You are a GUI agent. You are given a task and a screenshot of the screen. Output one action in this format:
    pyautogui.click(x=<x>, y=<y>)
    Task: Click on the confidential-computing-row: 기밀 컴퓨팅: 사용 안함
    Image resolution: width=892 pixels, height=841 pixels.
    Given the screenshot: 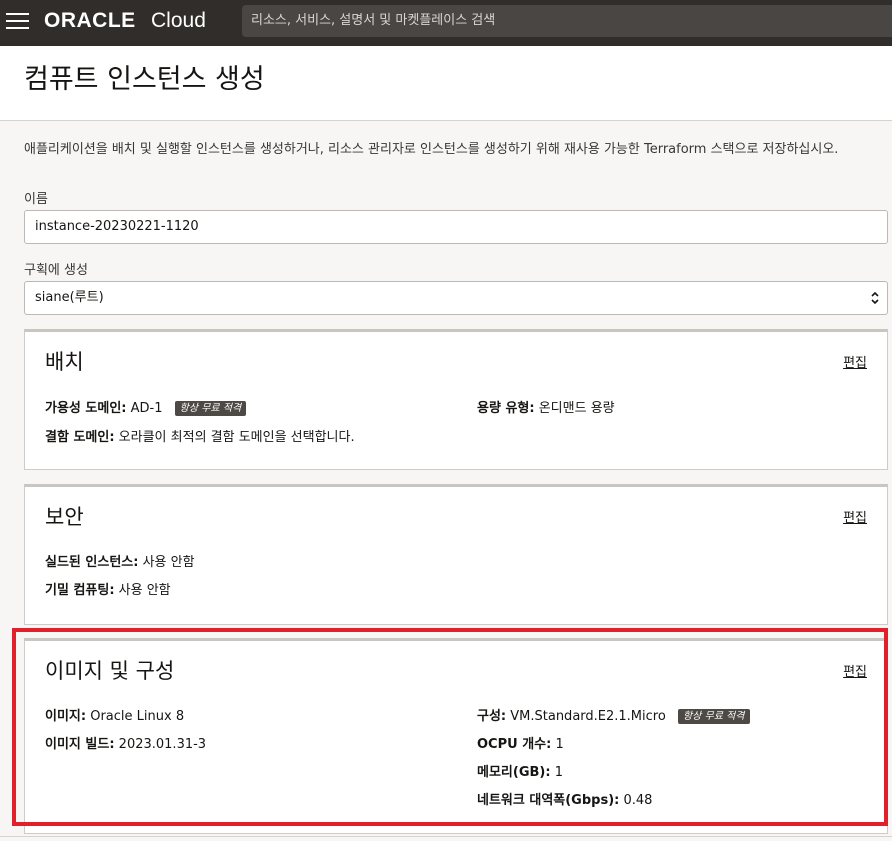 What is the action you would take?
    pyautogui.click(x=108, y=591)
    